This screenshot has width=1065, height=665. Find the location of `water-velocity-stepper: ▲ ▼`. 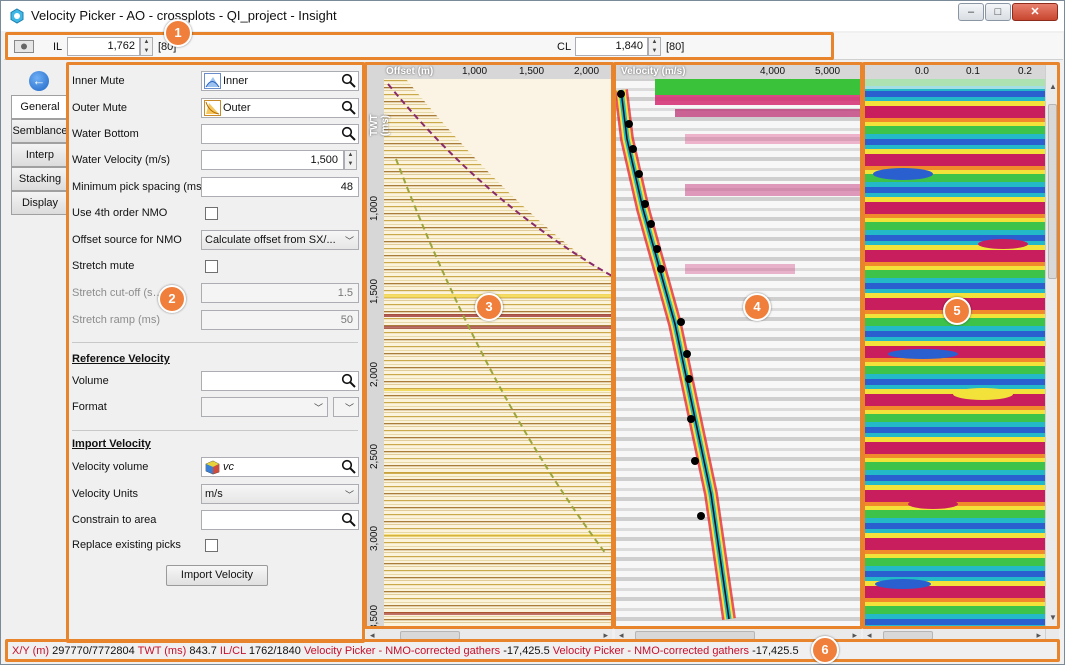

water-velocity-stepper: ▲ ▼ is located at coordinates (350, 160).